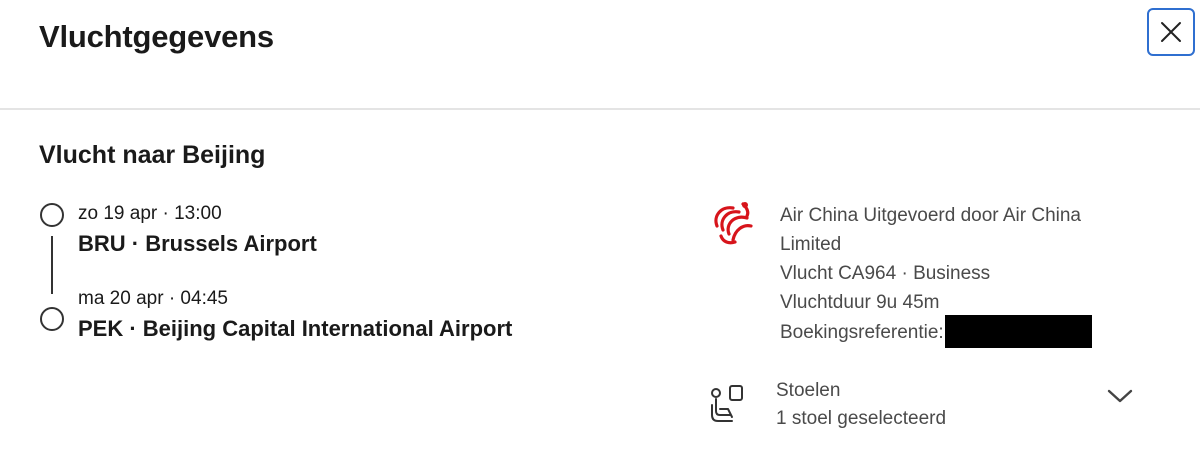 The image size is (1200, 466). What do you see at coordinates (808, 390) in the screenshot?
I see `seats-label: Stoelen` at bounding box center [808, 390].